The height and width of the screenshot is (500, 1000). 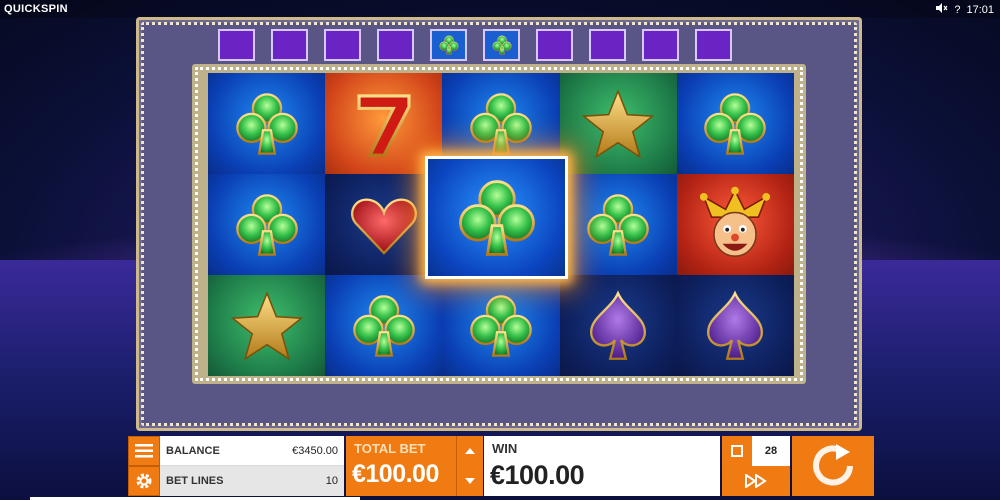 What do you see at coordinates (771, 451) in the screenshot?
I see `autoplay-count: 28` at bounding box center [771, 451].